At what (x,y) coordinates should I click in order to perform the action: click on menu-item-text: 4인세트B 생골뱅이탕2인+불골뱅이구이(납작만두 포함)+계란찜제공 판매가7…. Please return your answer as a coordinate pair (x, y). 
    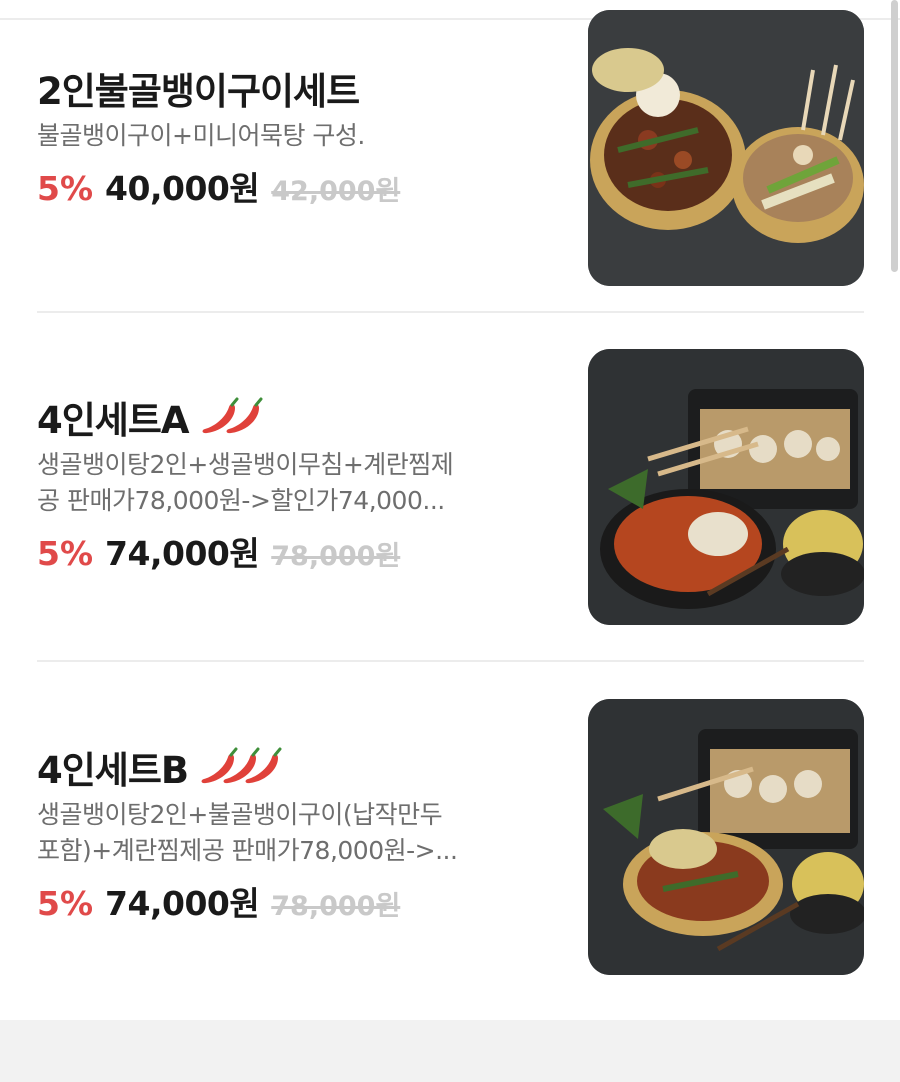
    Looking at the image, I should click on (292, 834).